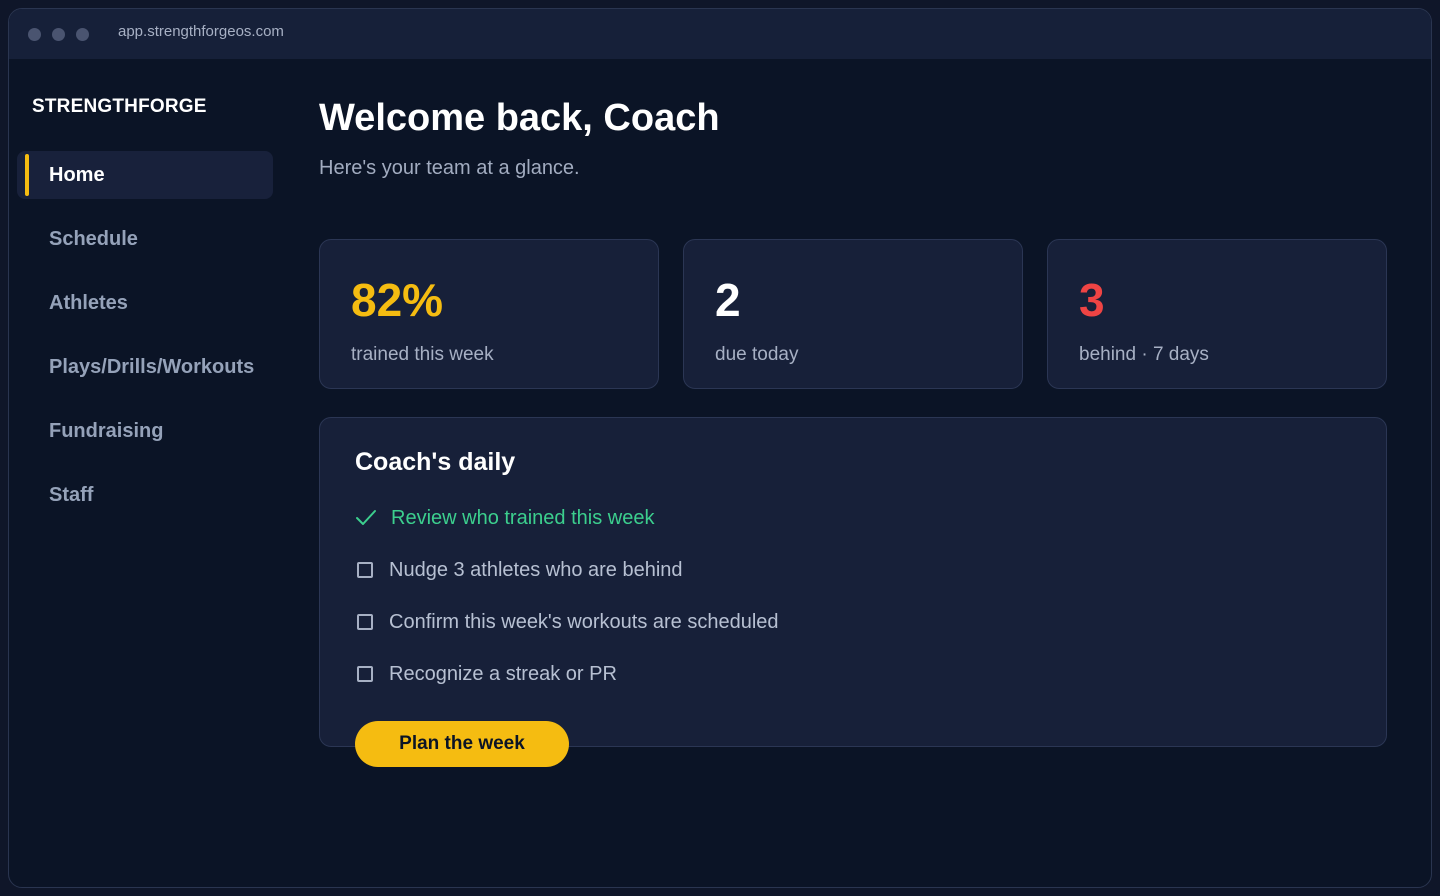 This screenshot has height=896, width=1440. I want to click on stat-card-due-today: 2 due today, so click(853, 314).